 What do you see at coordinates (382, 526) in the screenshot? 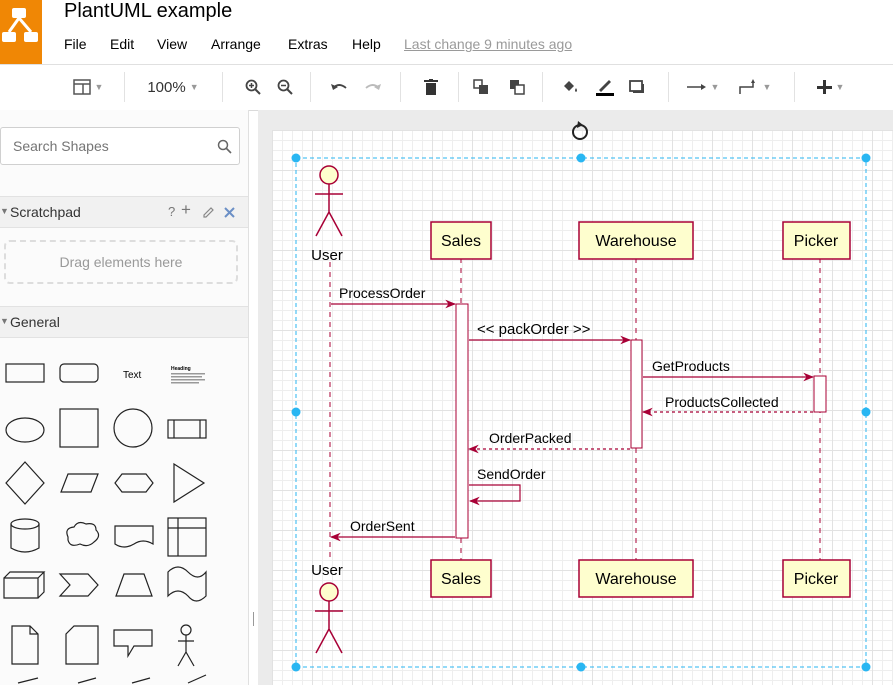
I see `order-sent-label: OrderSent` at bounding box center [382, 526].